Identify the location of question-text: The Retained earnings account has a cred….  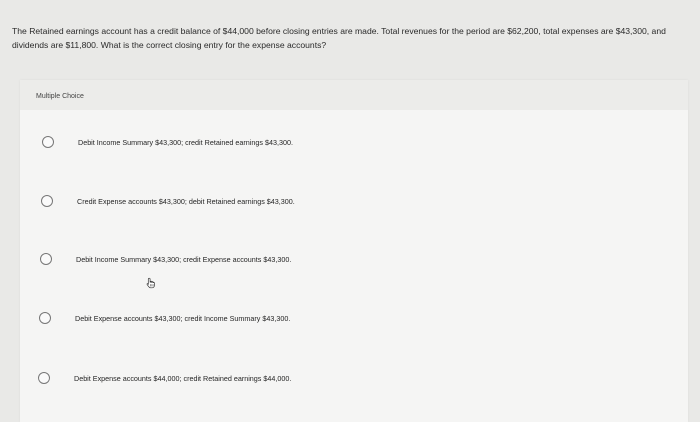
(339, 38).